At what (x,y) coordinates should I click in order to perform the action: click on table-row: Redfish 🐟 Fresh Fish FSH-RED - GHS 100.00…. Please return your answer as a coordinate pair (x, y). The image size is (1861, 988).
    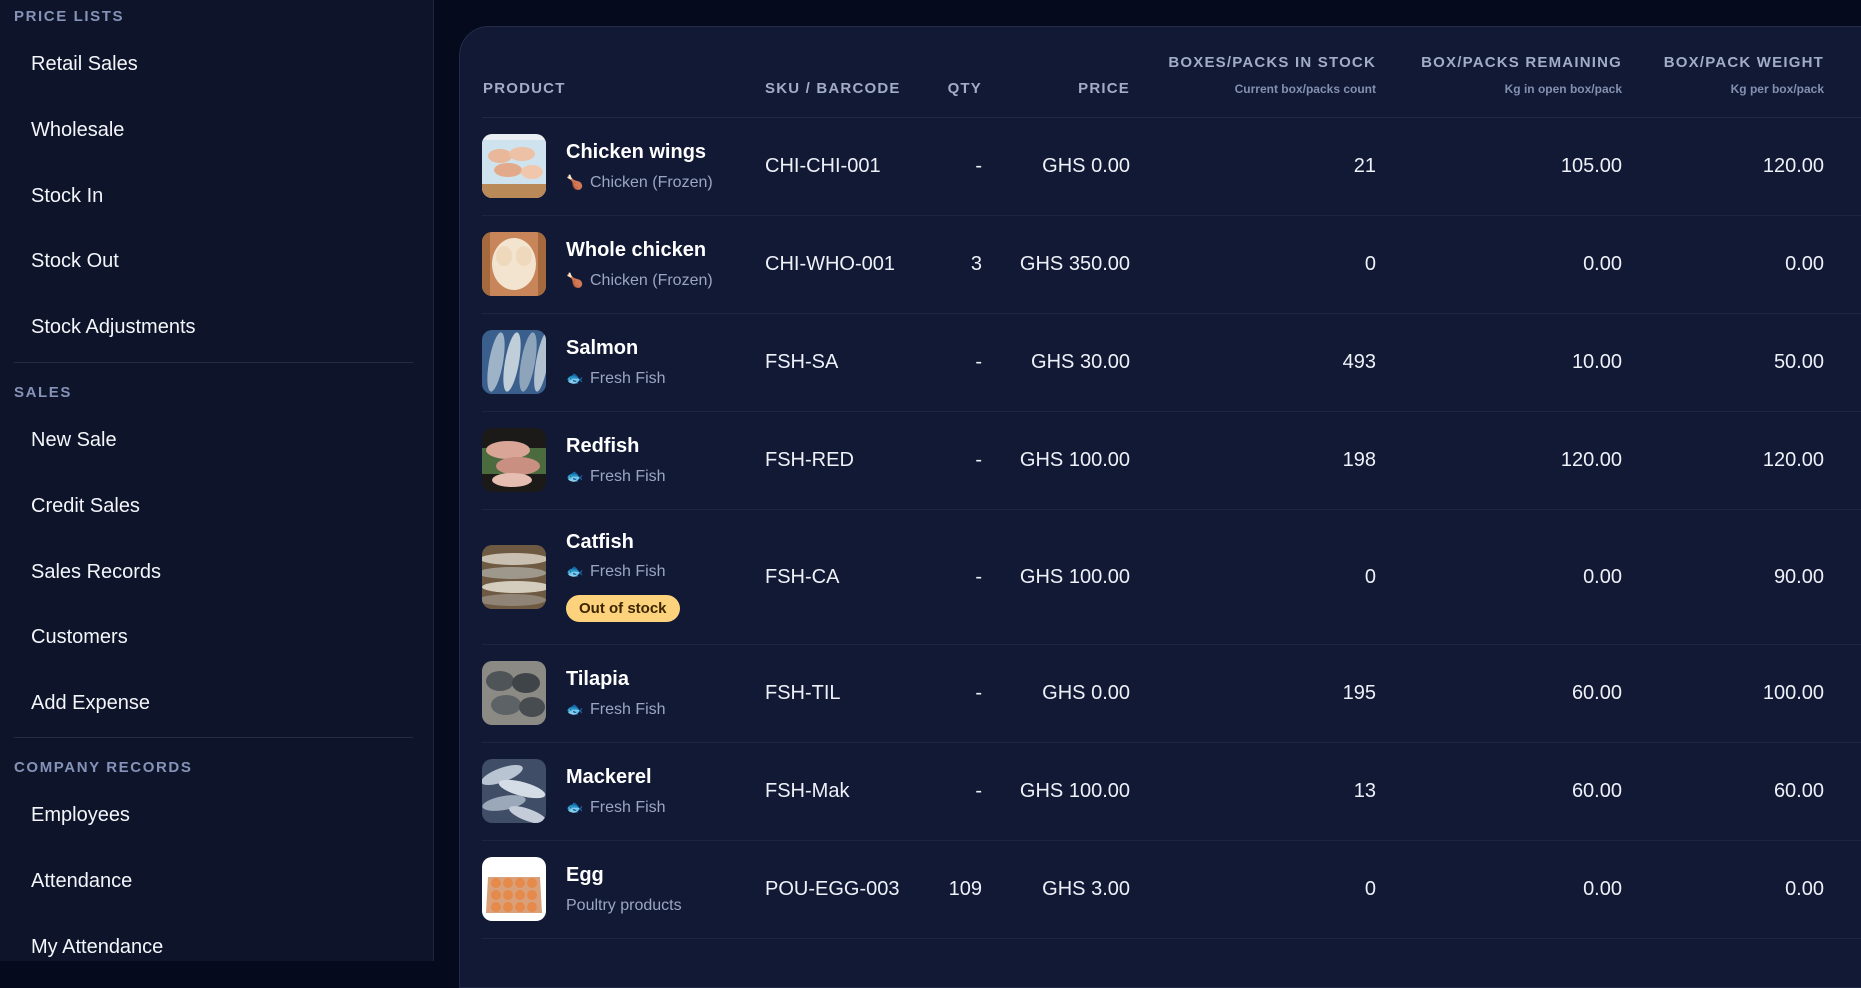
    Looking at the image, I should click on (1171, 461).